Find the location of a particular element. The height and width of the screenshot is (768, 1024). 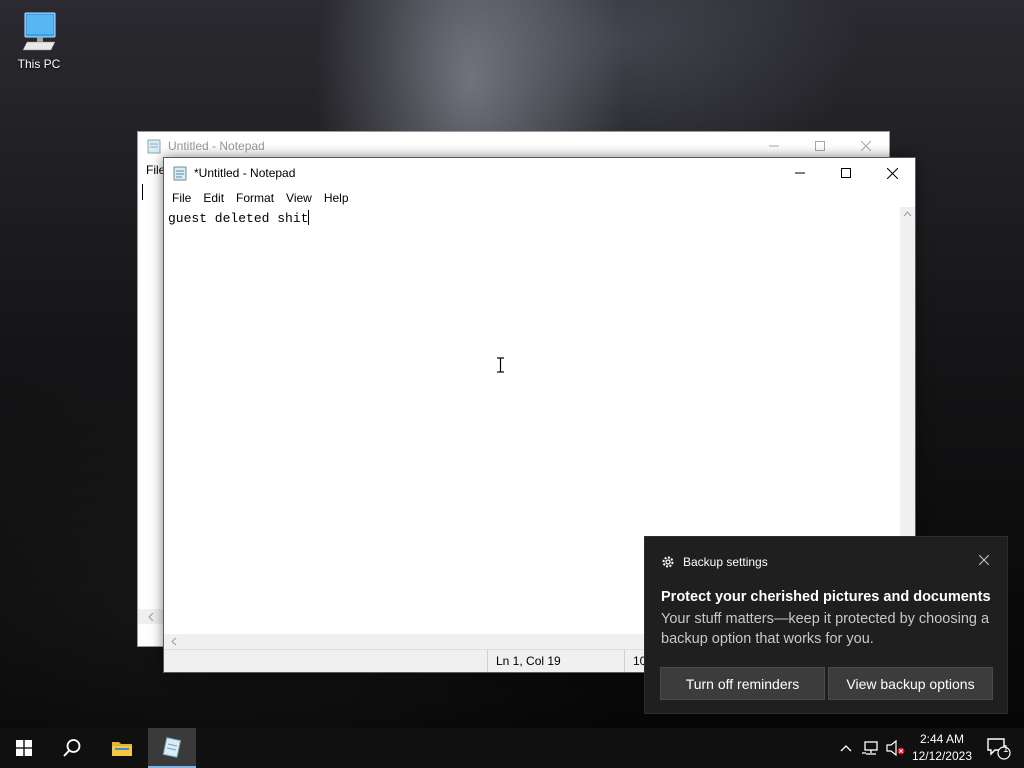

title-bar: *Untitled - Notepad is located at coordinates (539, 173).